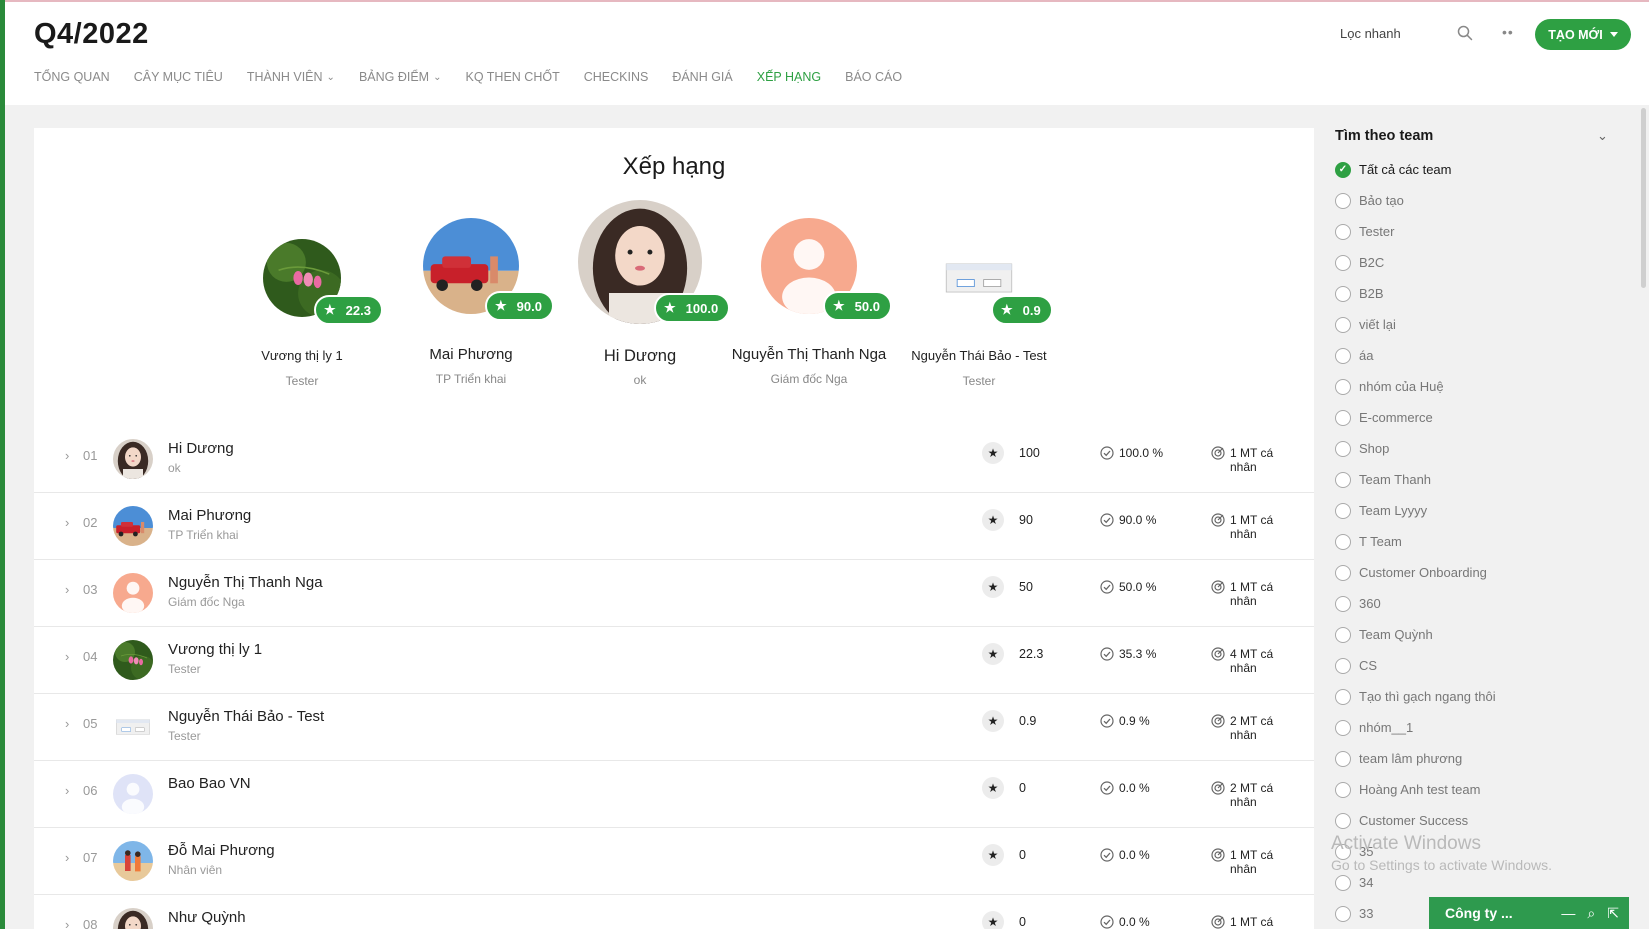 Image resolution: width=1649 pixels, height=929 pixels. Describe the element at coordinates (1415, 665) in the screenshot. I see `team-filter-option: CS` at that location.